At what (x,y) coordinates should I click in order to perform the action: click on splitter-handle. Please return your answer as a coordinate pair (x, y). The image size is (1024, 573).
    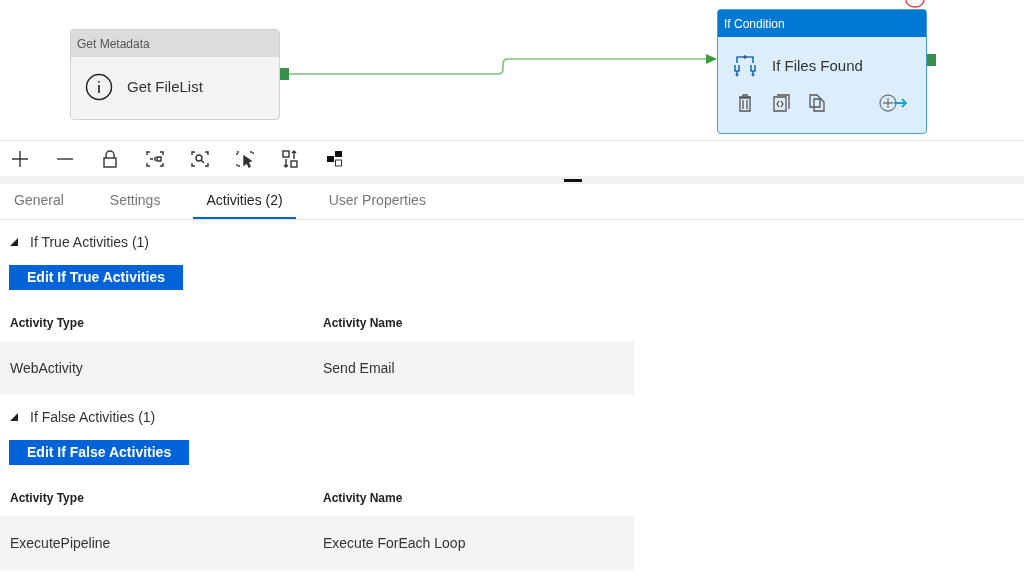
    Looking at the image, I should click on (573, 180).